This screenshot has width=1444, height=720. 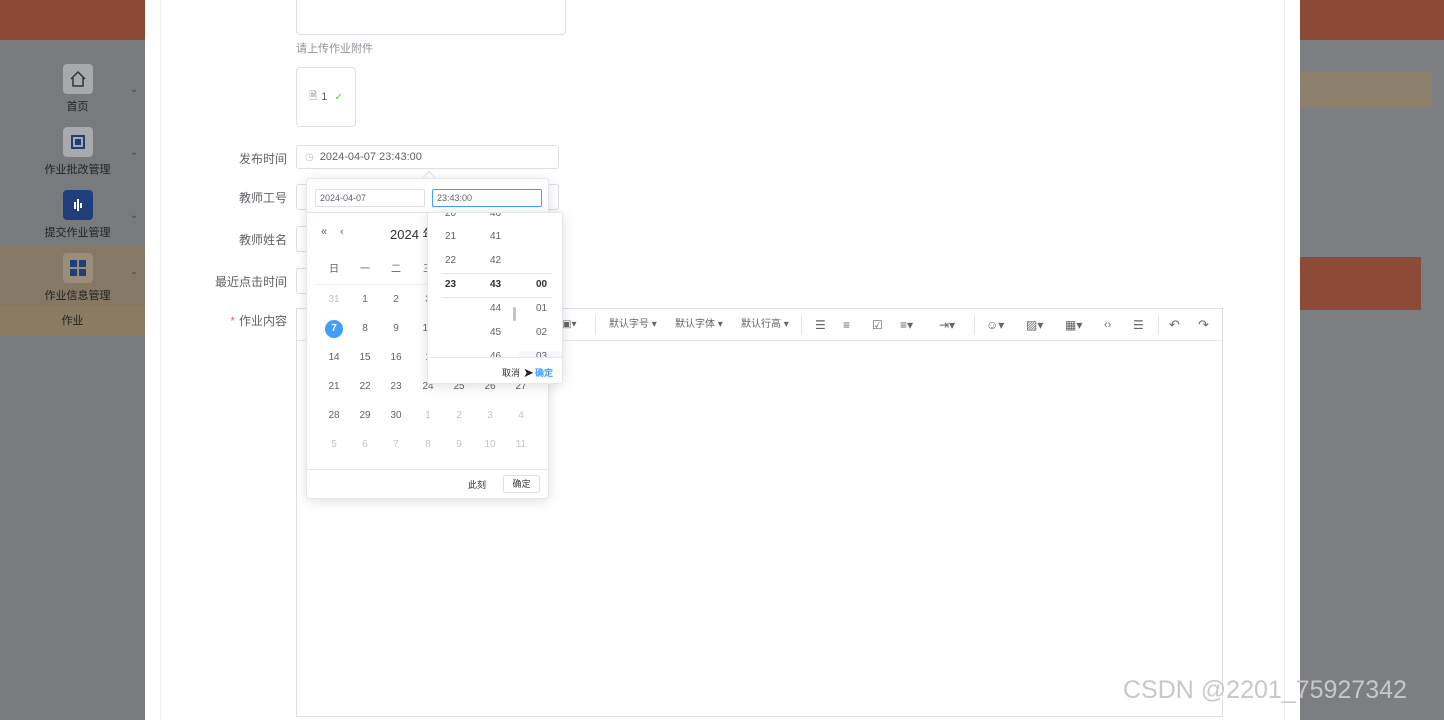 I want to click on upload-area, so click(x=431, y=17).